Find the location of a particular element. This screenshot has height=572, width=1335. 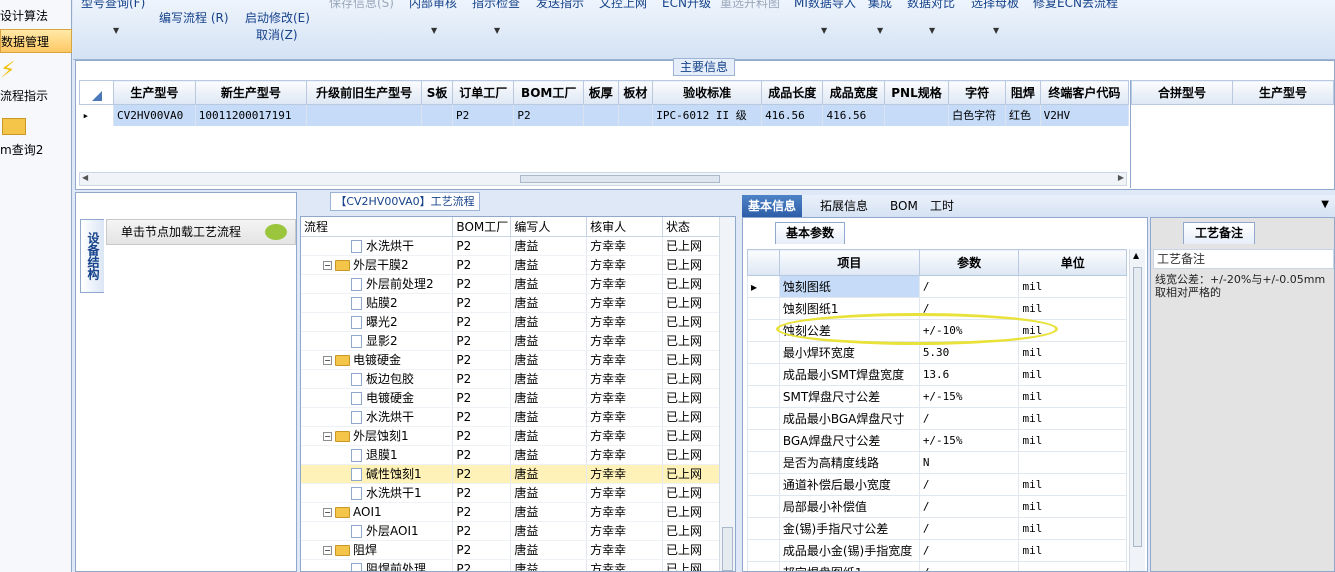

save-info-button: 保存信息(S) is located at coordinates (361, 5).